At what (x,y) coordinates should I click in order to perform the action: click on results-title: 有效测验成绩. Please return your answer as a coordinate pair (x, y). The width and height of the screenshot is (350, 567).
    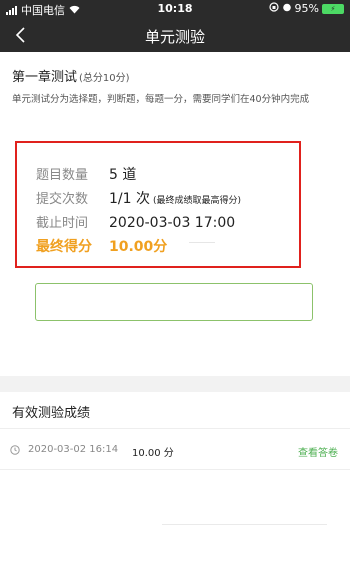
    Looking at the image, I should click on (51, 413).